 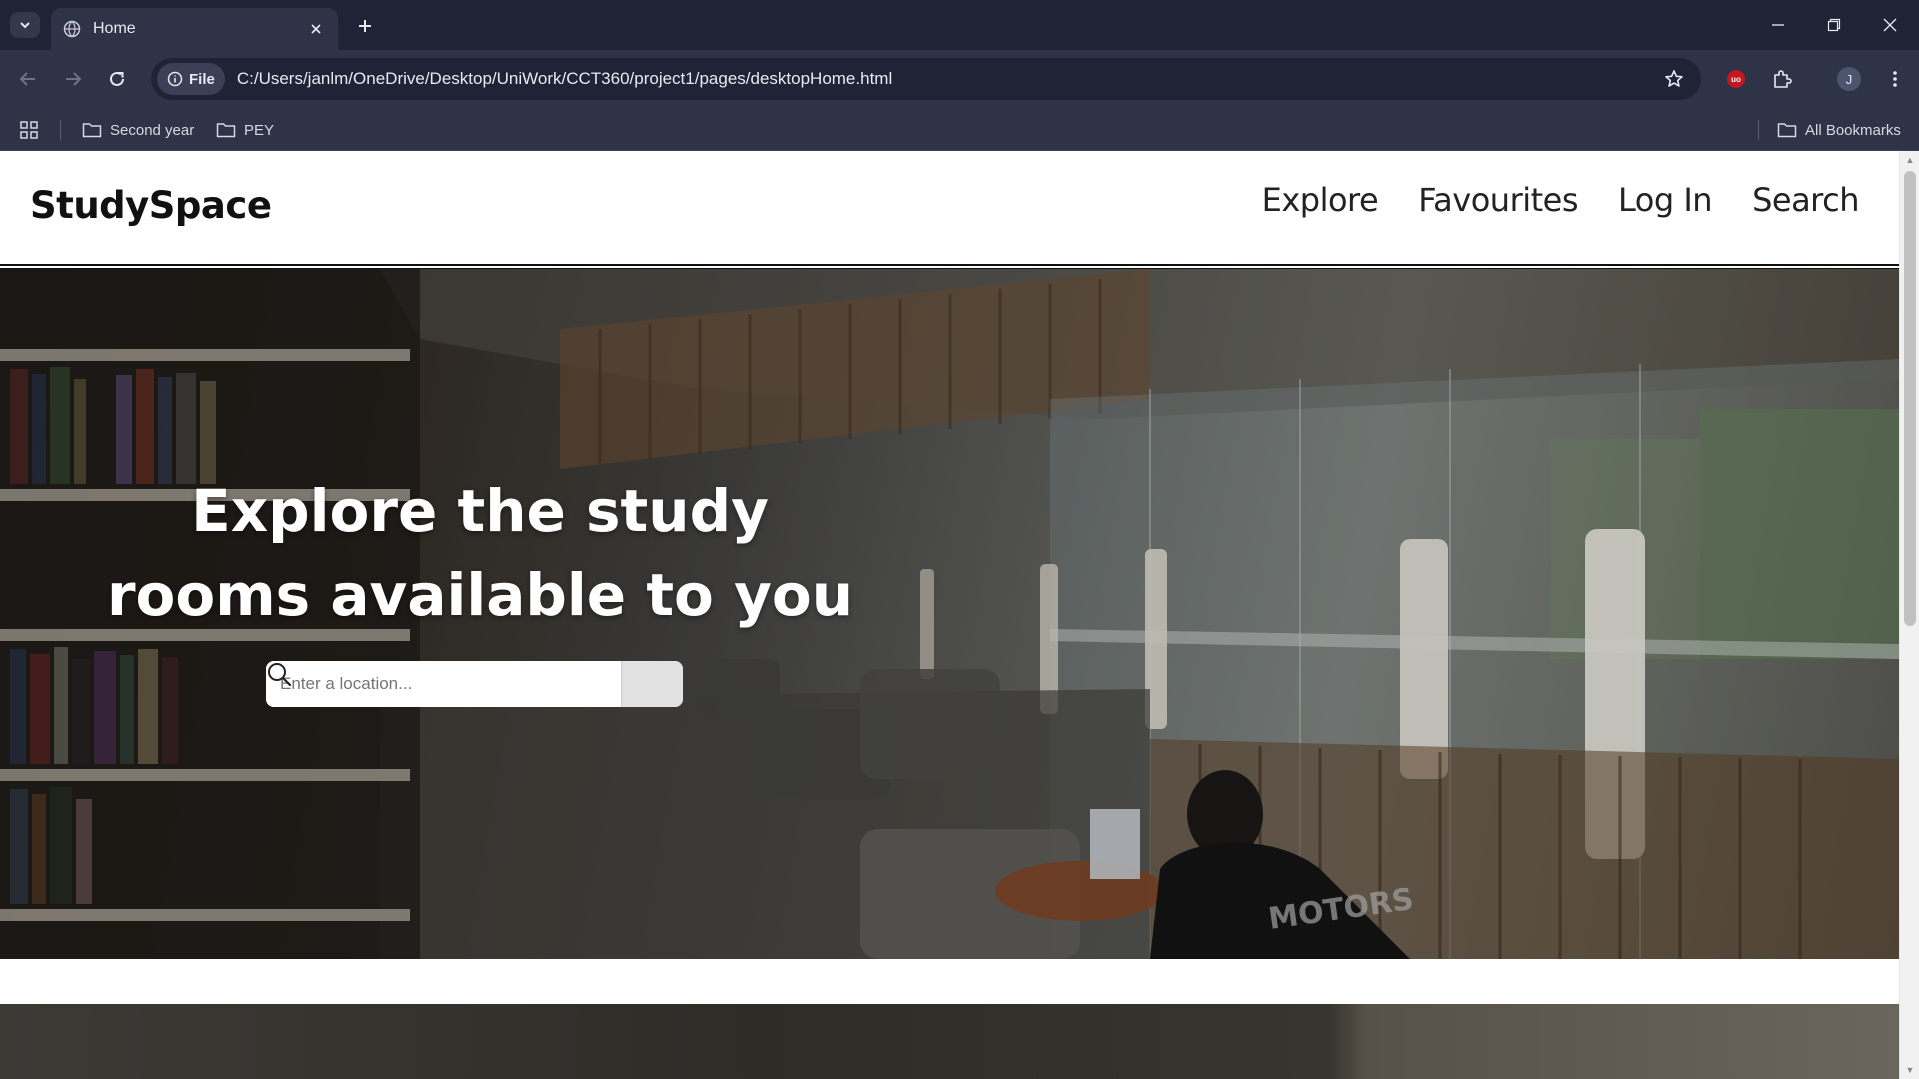 I want to click on browser-menu-button, so click(x=1895, y=79).